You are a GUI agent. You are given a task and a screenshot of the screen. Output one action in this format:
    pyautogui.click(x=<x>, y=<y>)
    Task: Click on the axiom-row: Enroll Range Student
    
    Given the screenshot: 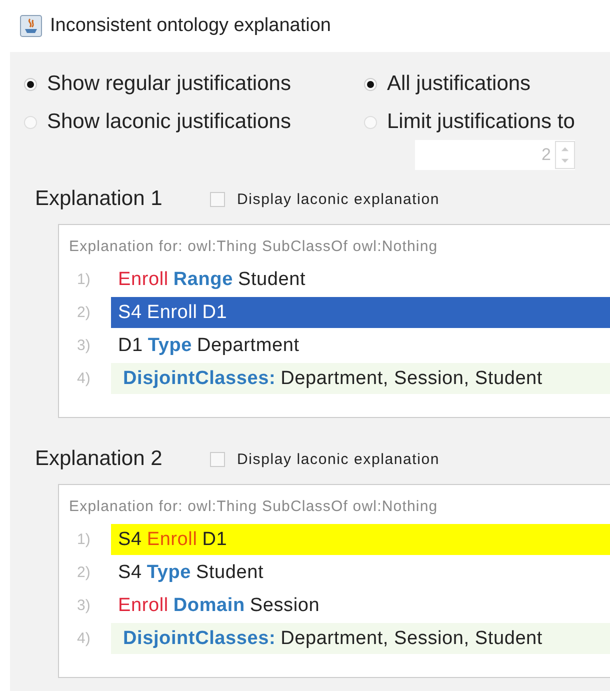 What is the action you would take?
    pyautogui.click(x=360, y=279)
    